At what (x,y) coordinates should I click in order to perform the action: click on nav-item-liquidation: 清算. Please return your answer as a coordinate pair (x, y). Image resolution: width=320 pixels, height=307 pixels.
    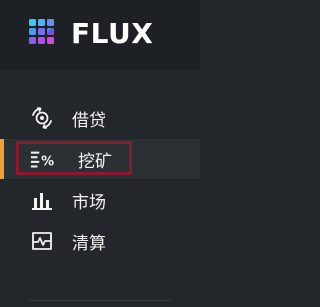
    Looking at the image, I should click on (100, 241).